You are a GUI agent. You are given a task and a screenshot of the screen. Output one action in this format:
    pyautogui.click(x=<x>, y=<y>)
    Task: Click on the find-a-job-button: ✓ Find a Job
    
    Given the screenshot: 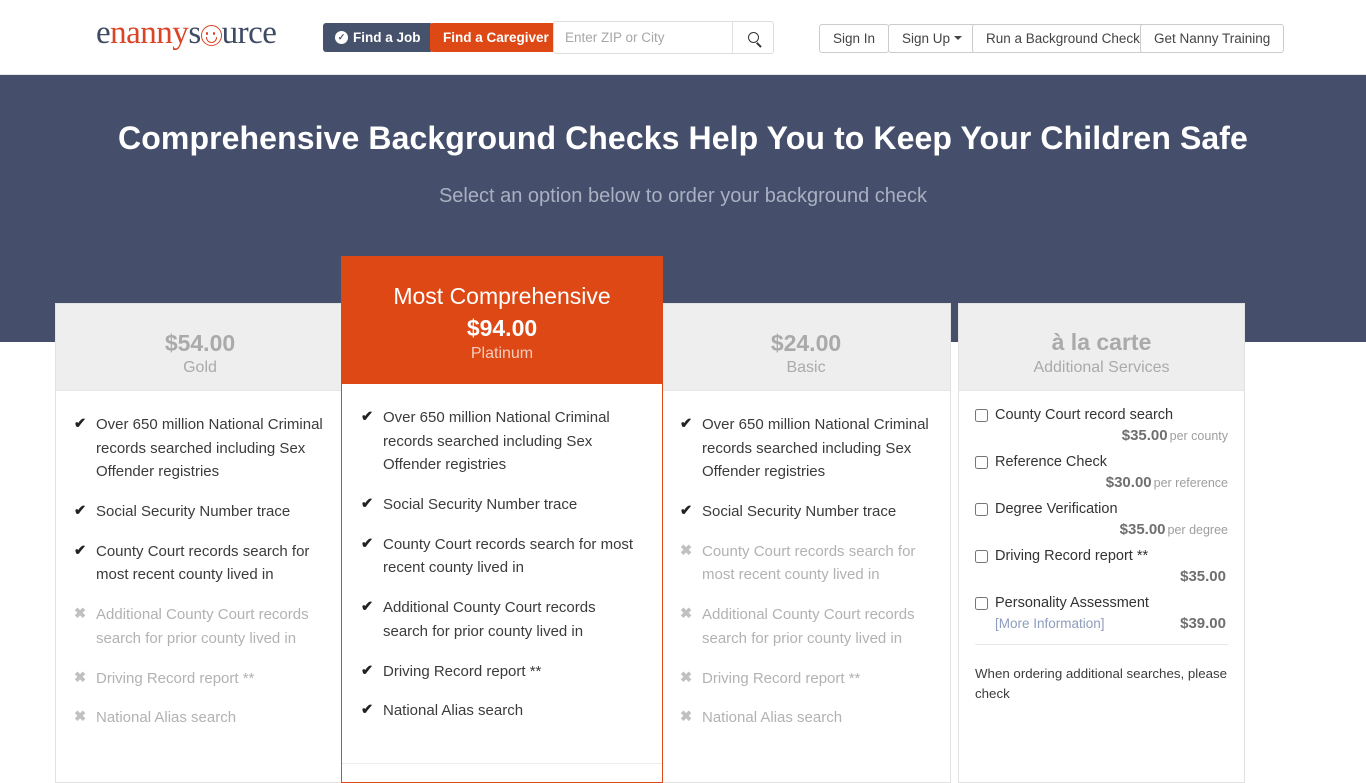 What is the action you would take?
    pyautogui.click(x=378, y=37)
    